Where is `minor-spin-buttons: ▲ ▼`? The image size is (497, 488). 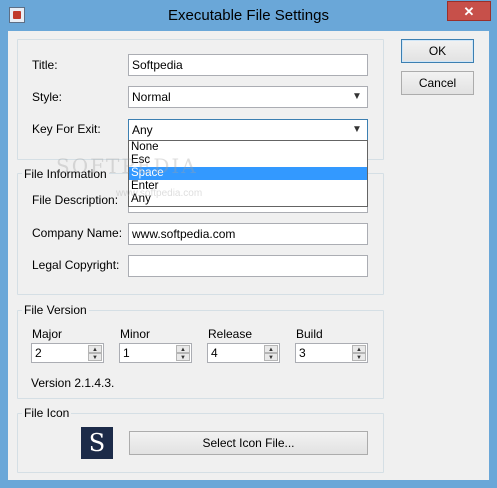
minor-spin-buttons: ▲ ▼ is located at coordinates (183, 353).